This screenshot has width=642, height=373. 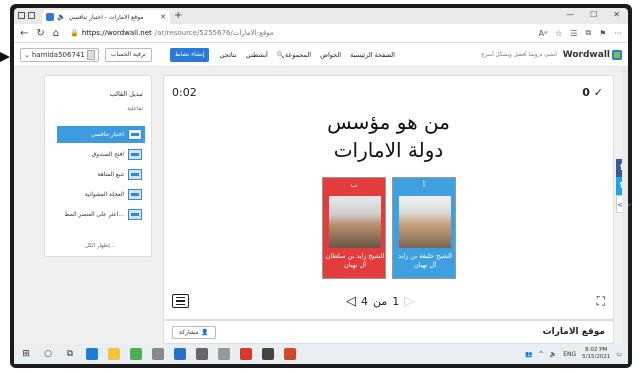 I want to click on tool-app-icon, so click(x=224, y=354).